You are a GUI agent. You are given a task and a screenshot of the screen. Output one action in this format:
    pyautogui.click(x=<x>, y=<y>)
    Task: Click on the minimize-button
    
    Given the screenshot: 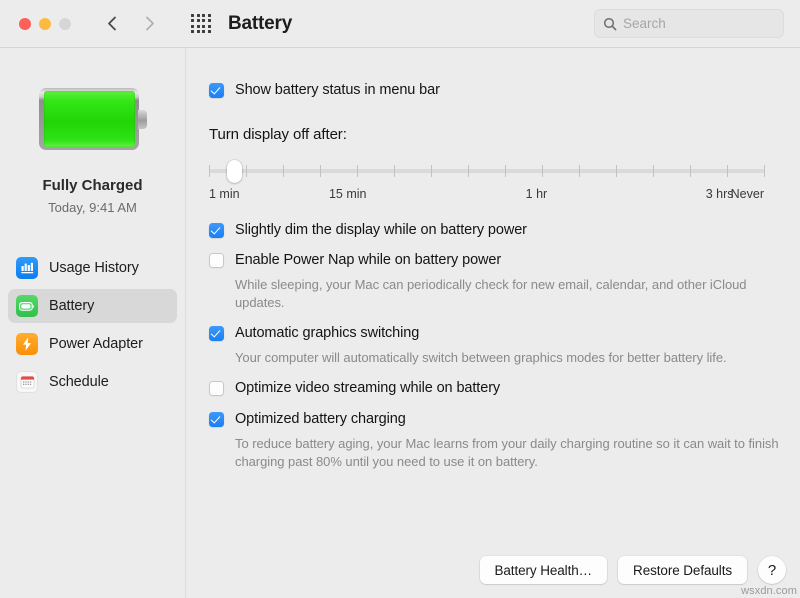 What is the action you would take?
    pyautogui.click(x=45, y=23)
    